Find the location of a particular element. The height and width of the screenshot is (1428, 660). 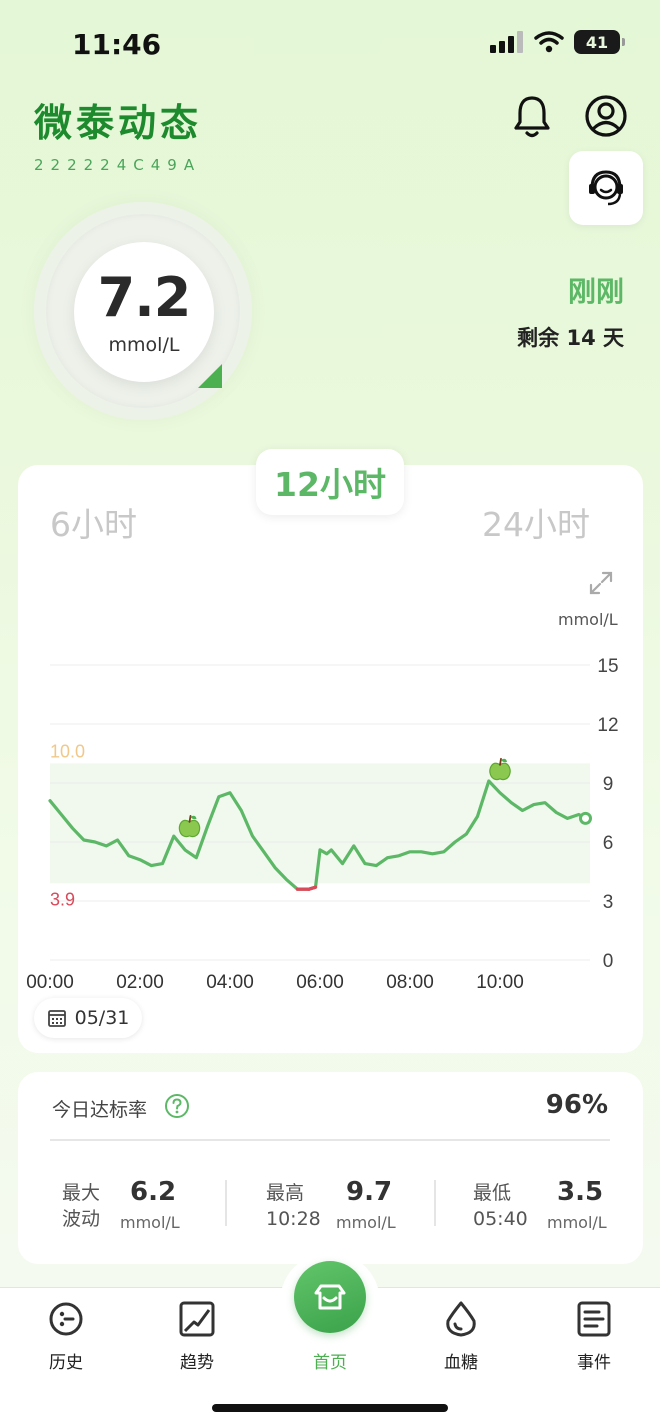

x-tick-label: 06:00 is located at coordinates (320, 982).